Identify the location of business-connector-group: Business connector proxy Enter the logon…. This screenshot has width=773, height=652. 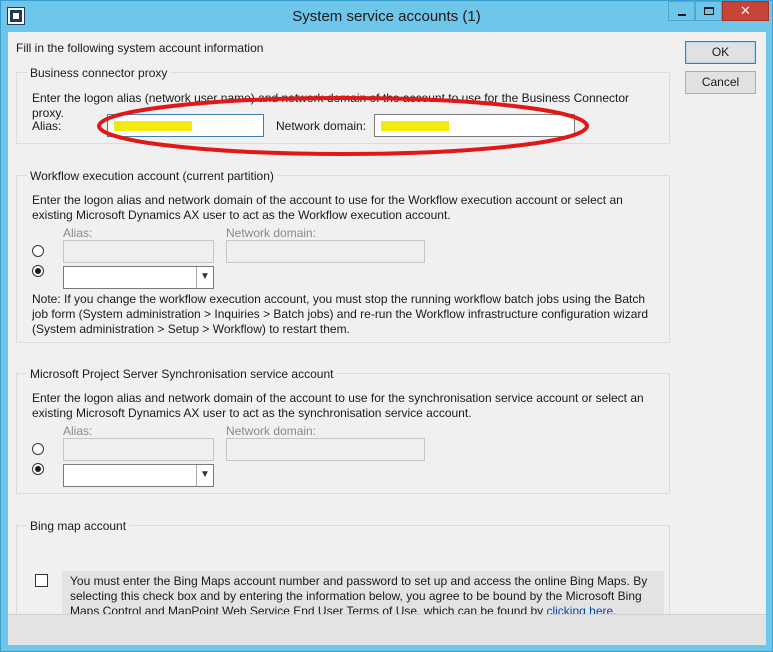
(343, 105).